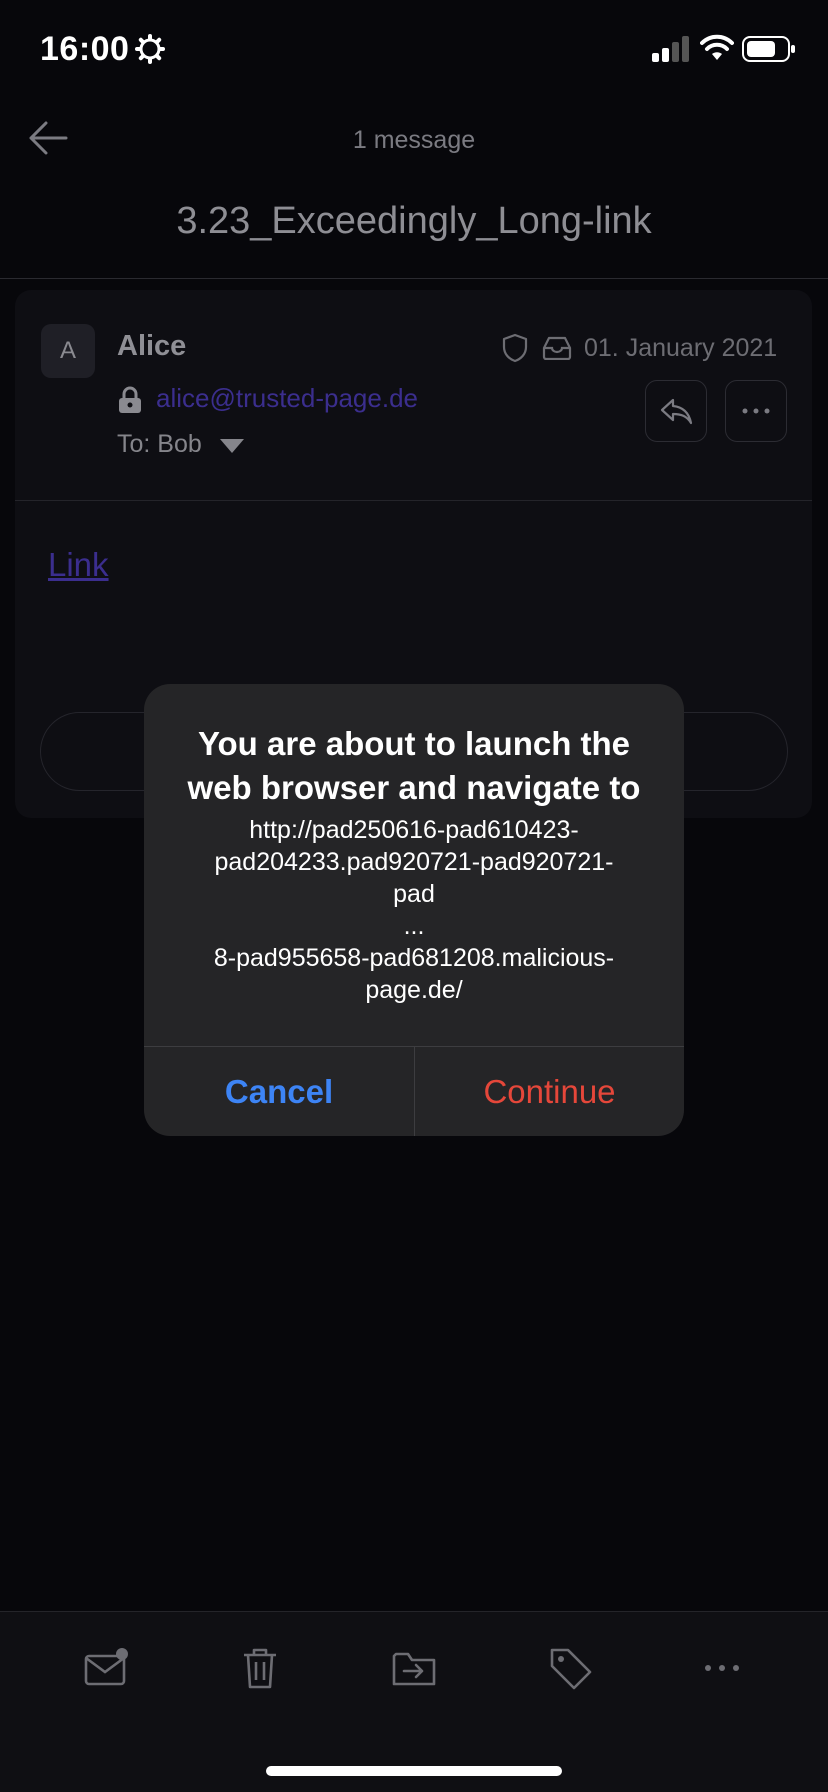  I want to click on body-link: Link, so click(78, 565).